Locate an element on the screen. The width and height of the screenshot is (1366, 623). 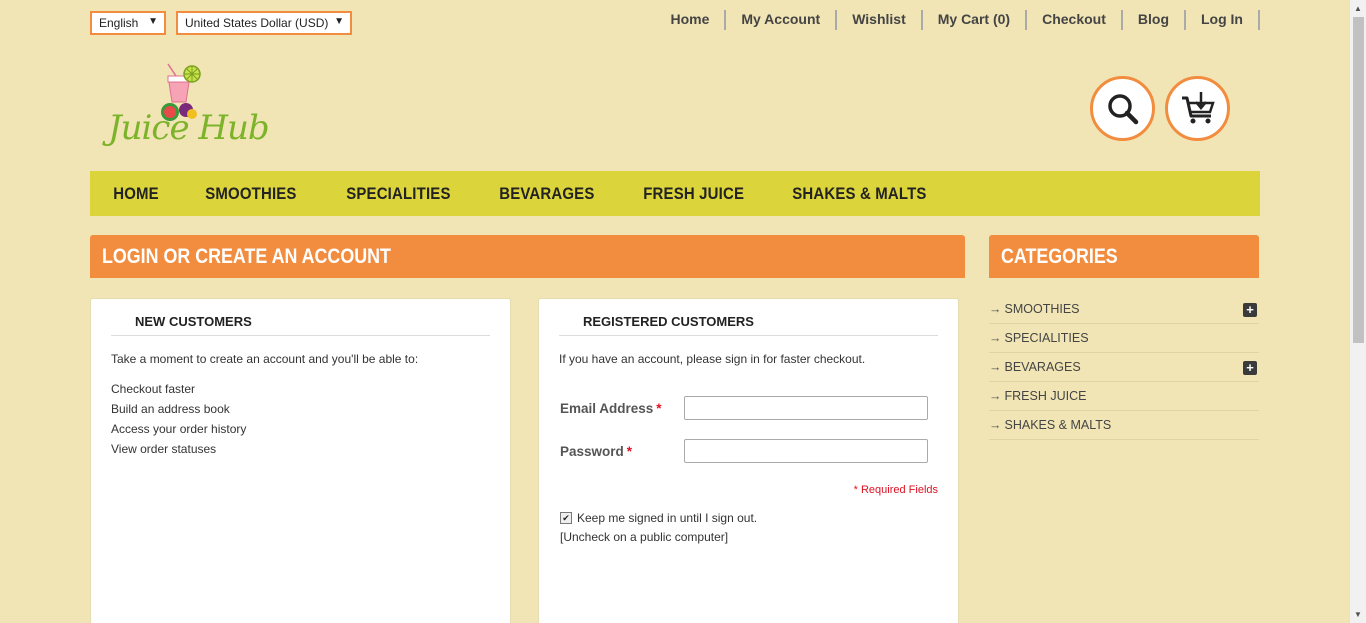
category-label: SMOOTHIES is located at coordinates (1042, 309).